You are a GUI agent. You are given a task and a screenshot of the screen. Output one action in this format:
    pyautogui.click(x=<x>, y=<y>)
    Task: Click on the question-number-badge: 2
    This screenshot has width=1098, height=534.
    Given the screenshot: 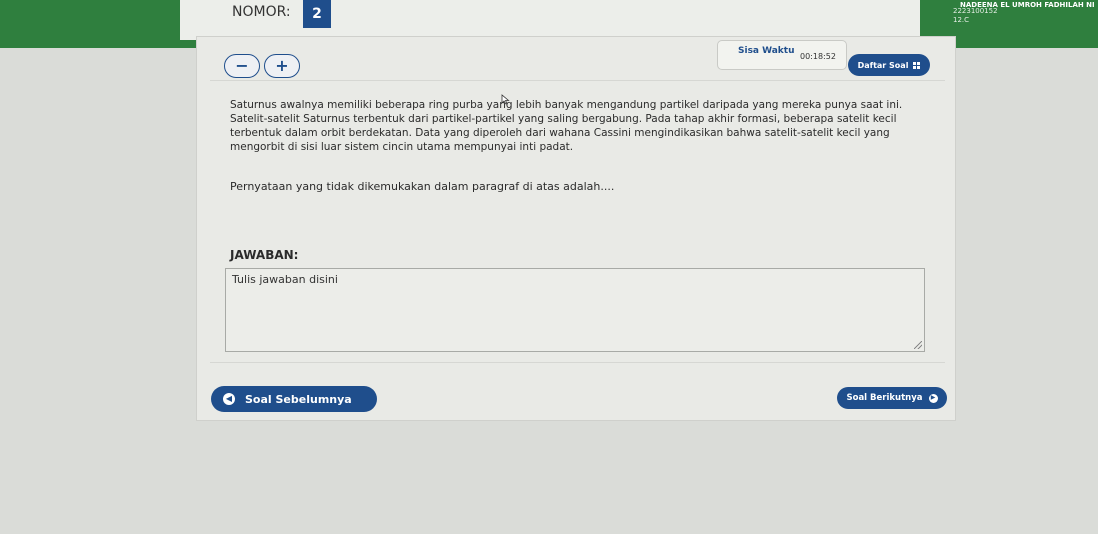 What is the action you would take?
    pyautogui.click(x=317, y=14)
    